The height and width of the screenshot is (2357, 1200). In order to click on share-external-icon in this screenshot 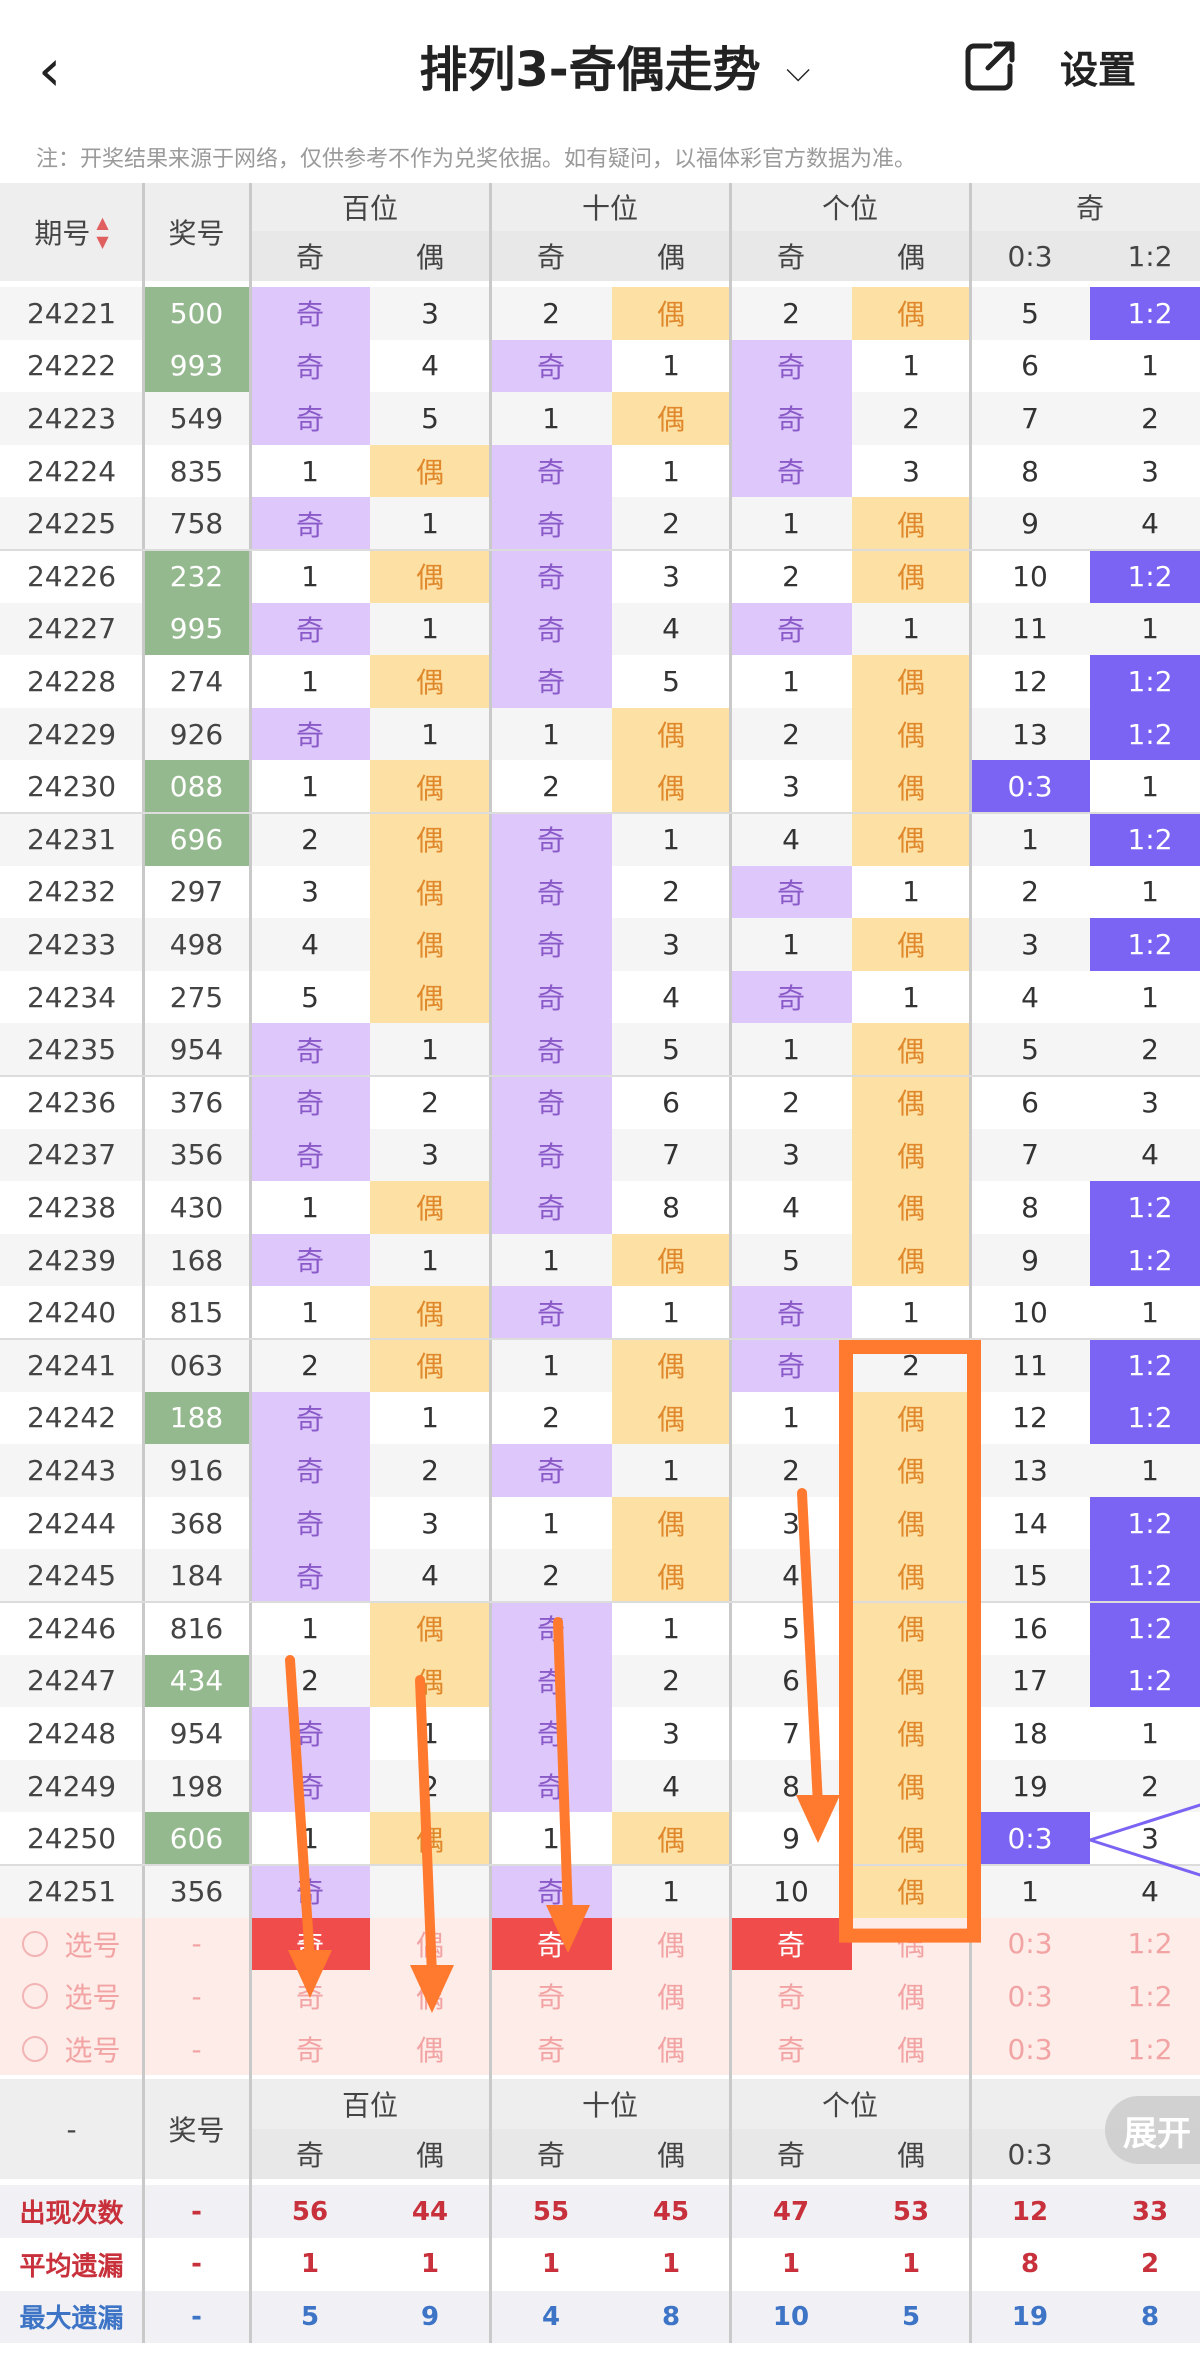, I will do `click(990, 68)`.